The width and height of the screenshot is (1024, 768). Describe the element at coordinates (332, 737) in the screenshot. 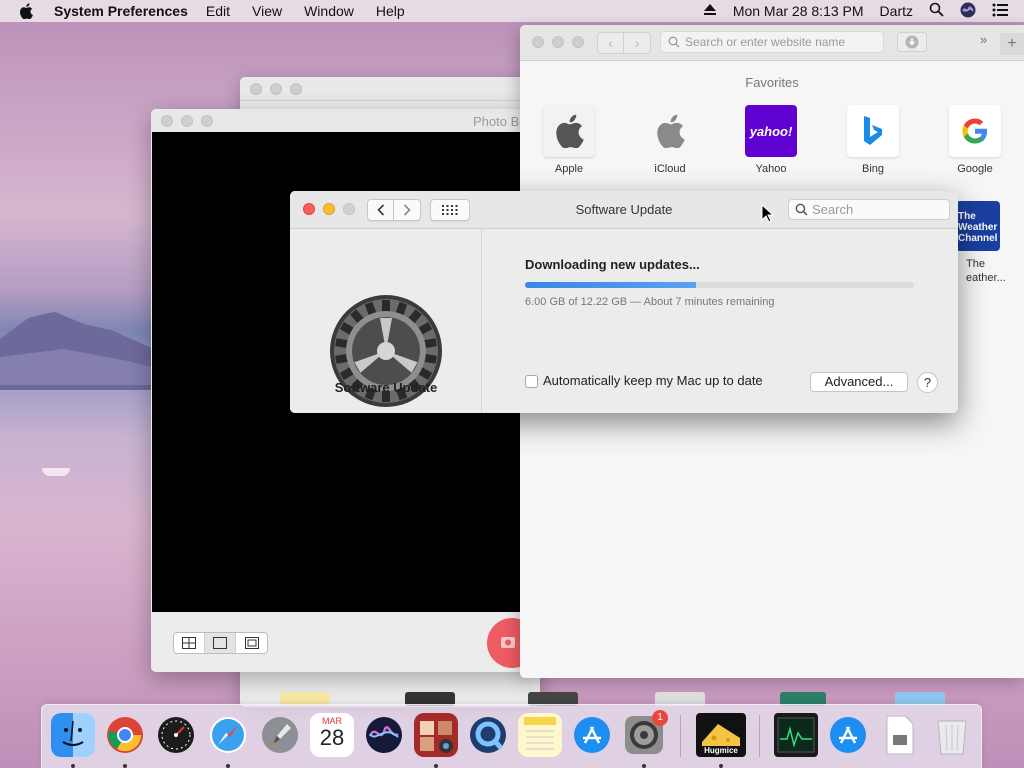

I see `calendar-day: 28` at that location.